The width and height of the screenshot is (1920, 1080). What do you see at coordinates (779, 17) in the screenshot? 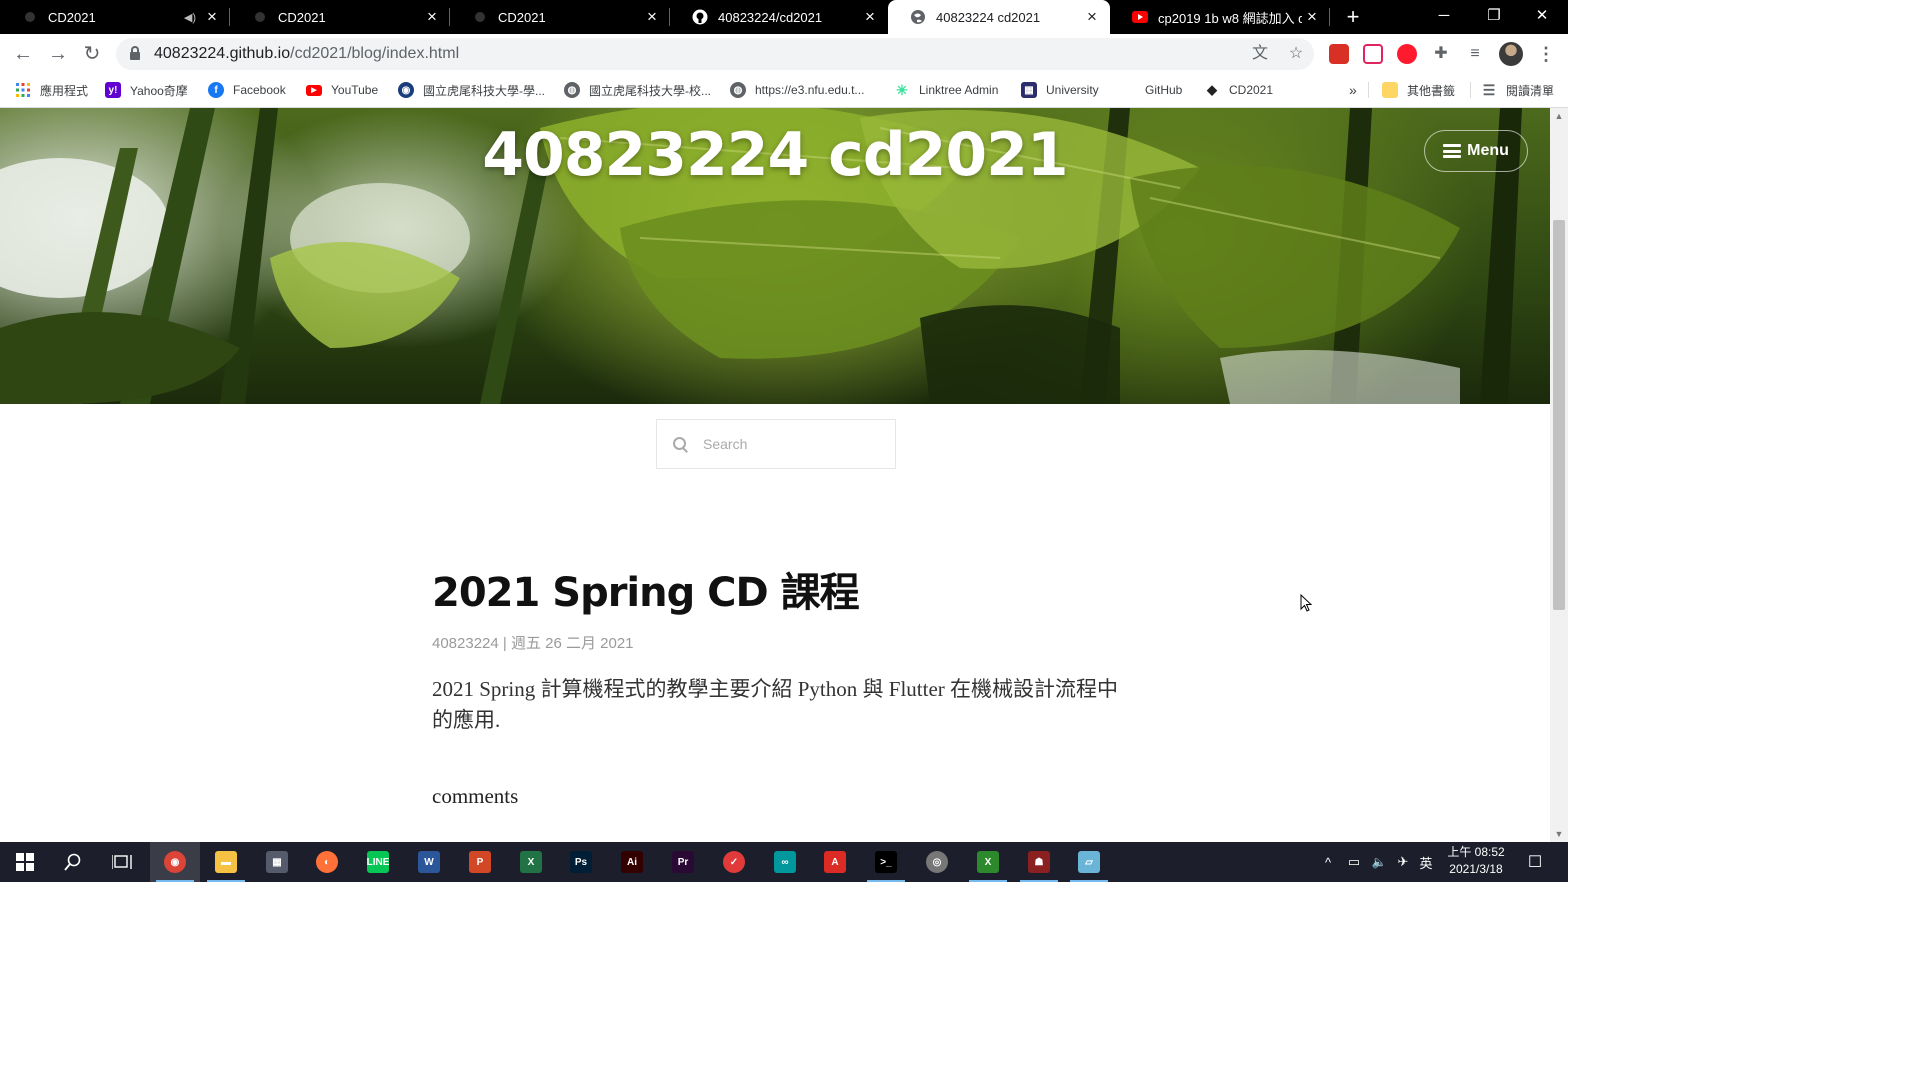
I see `tab-4: 40823224/cd2021 ×` at bounding box center [779, 17].